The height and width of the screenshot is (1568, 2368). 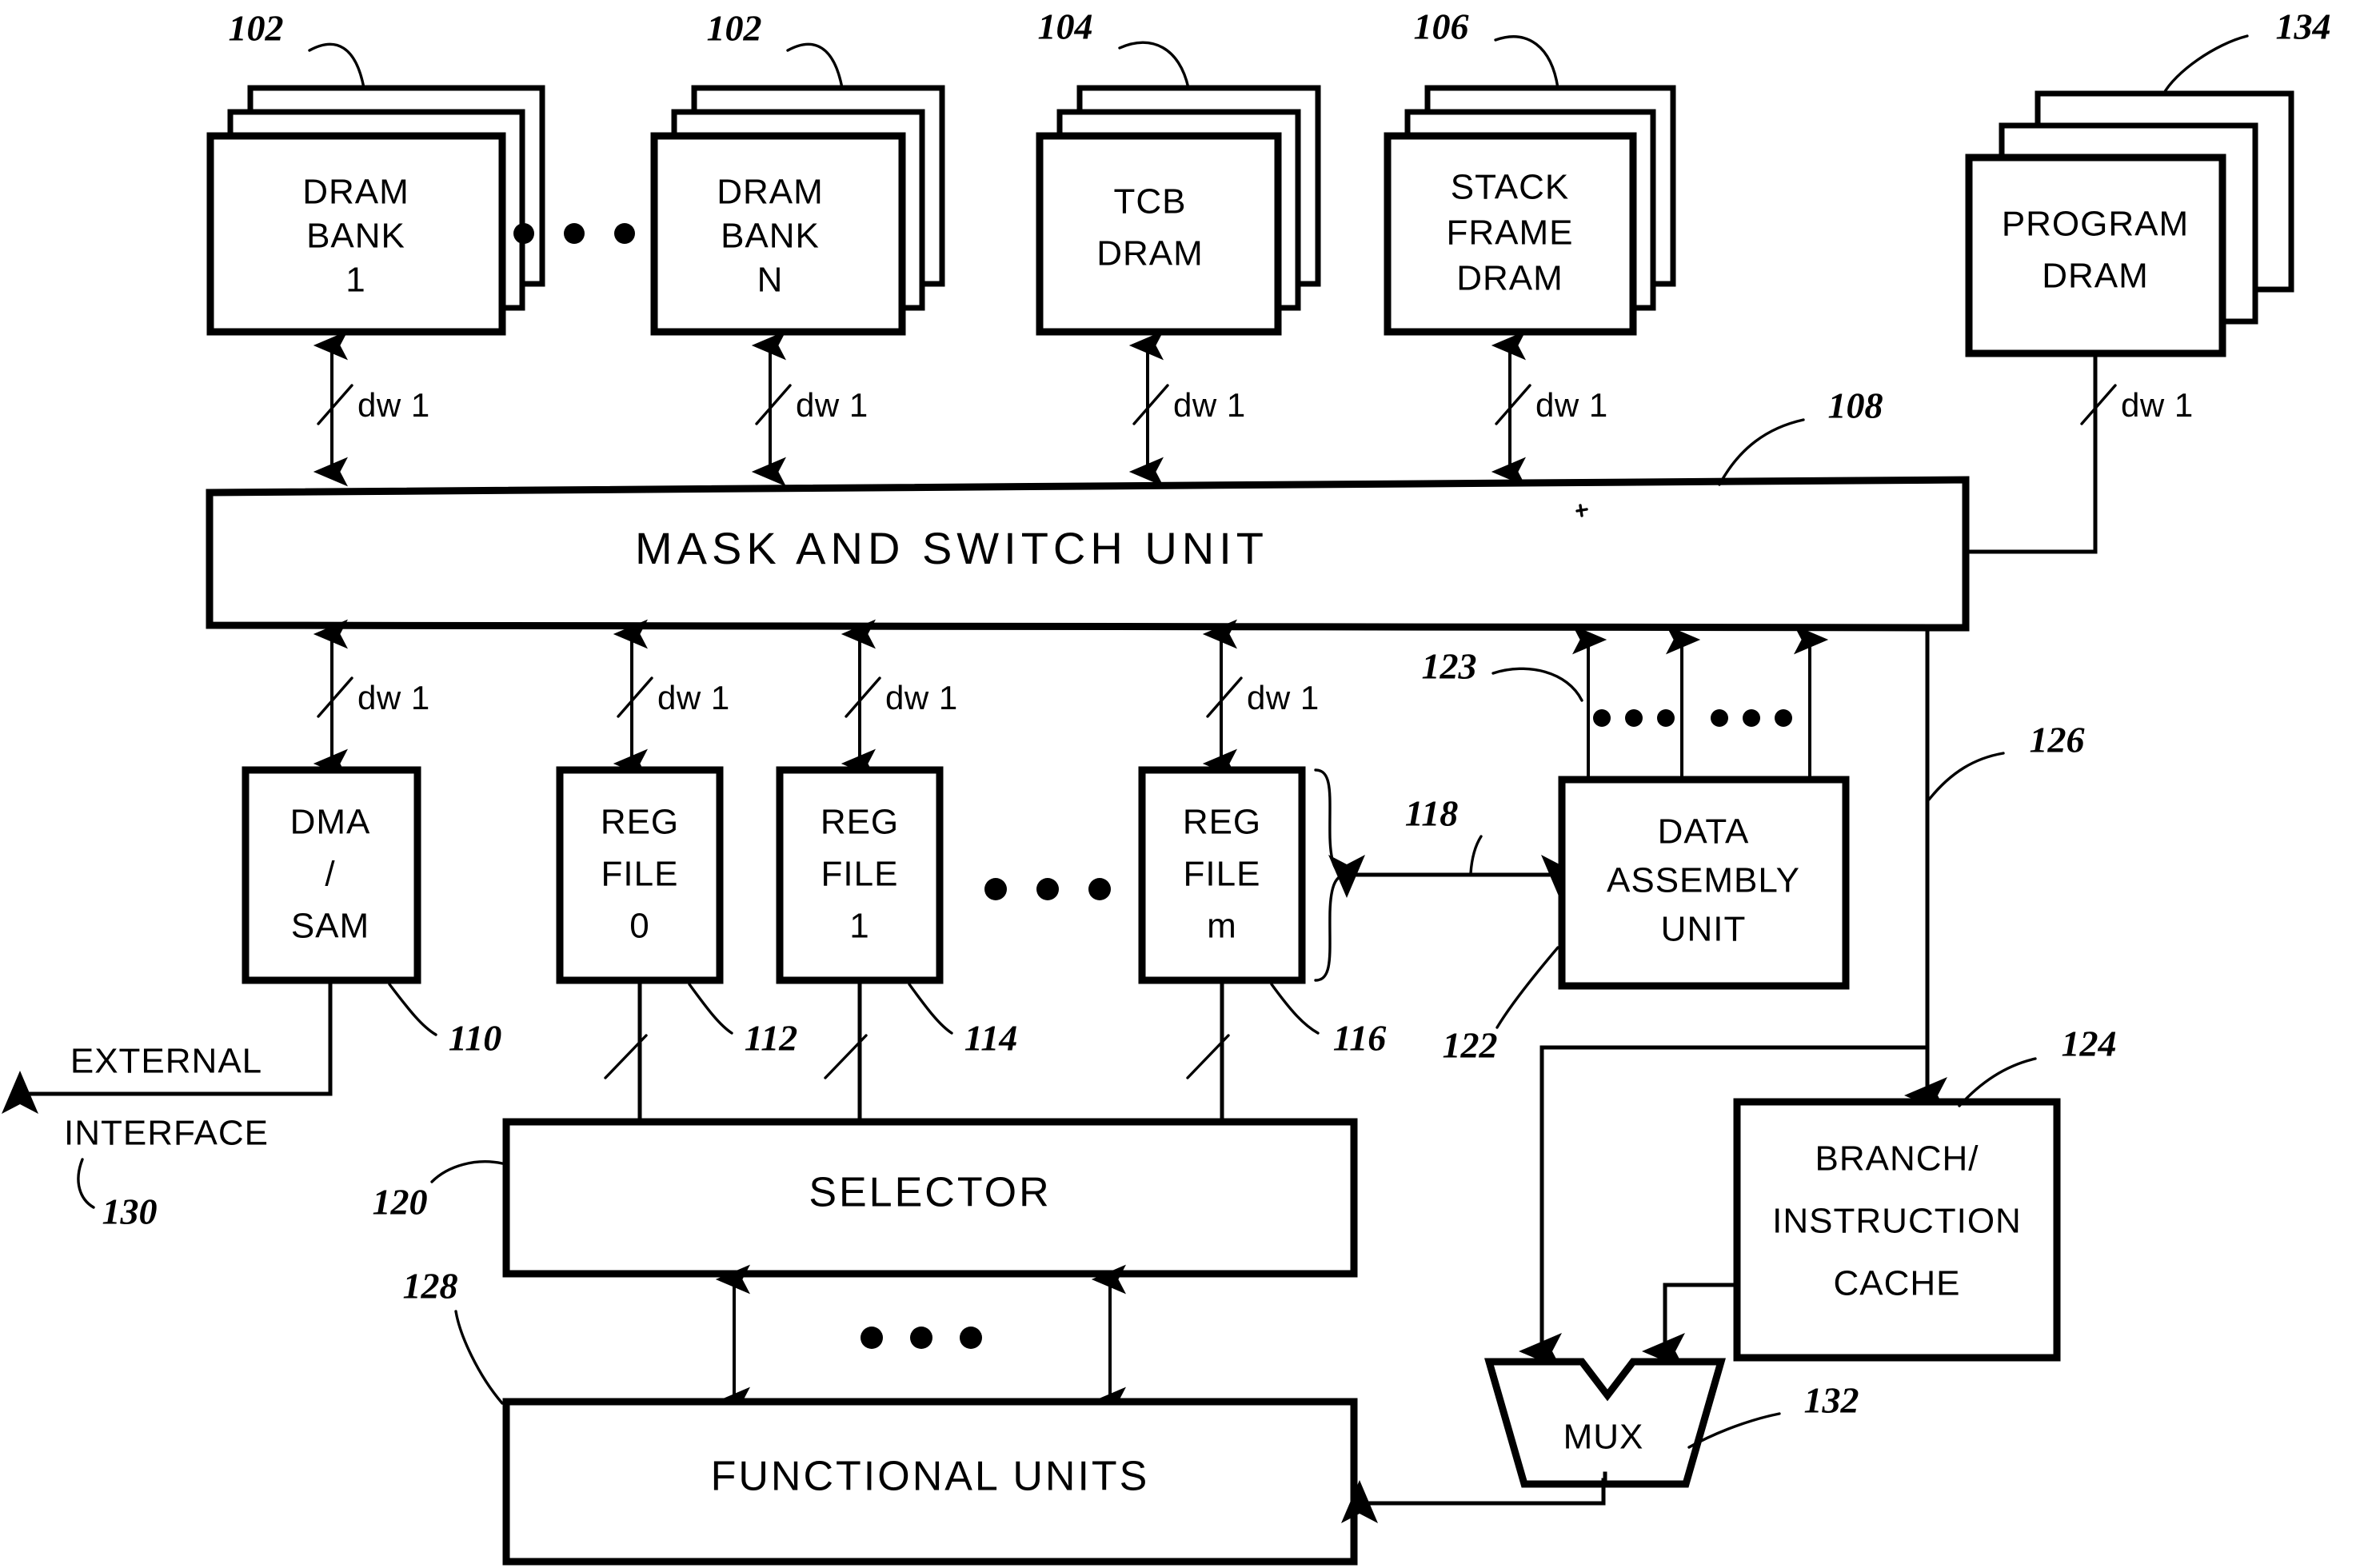 I want to click on data-assembly-unit-block: DATA ASSEMBLY UNIT, so click(x=1704, y=883).